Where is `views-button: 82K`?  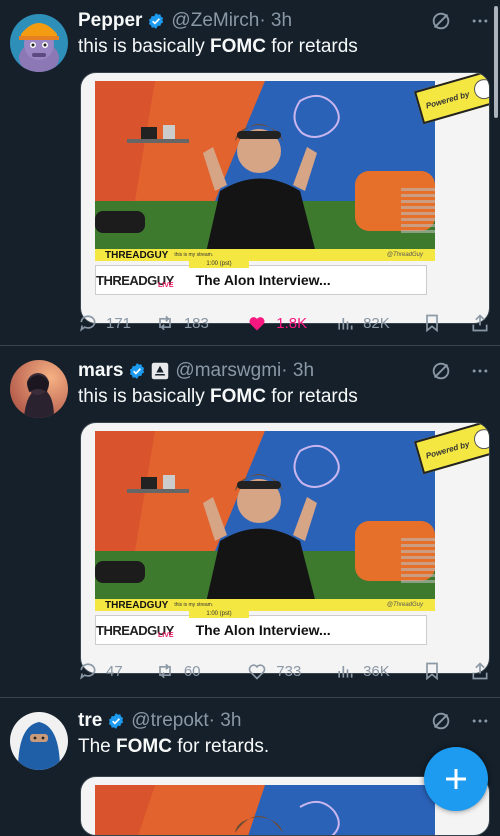 views-button: 82K is located at coordinates (378, 323).